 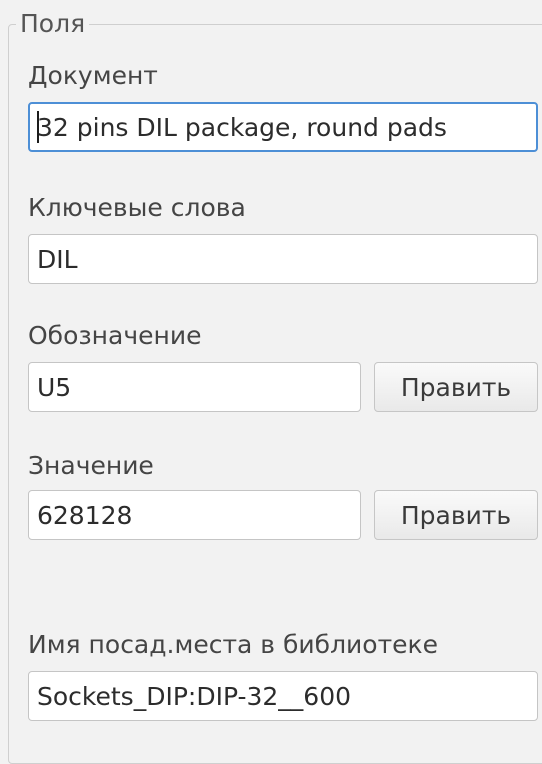 What do you see at coordinates (115, 335) in the screenshot?
I see `reference-label: Обозначение` at bounding box center [115, 335].